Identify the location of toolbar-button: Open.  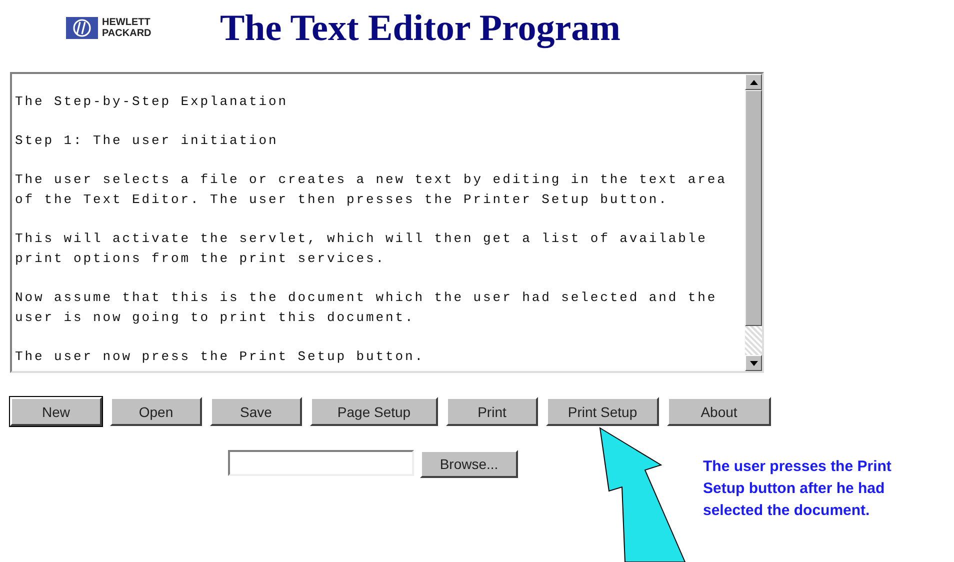
(156, 411).